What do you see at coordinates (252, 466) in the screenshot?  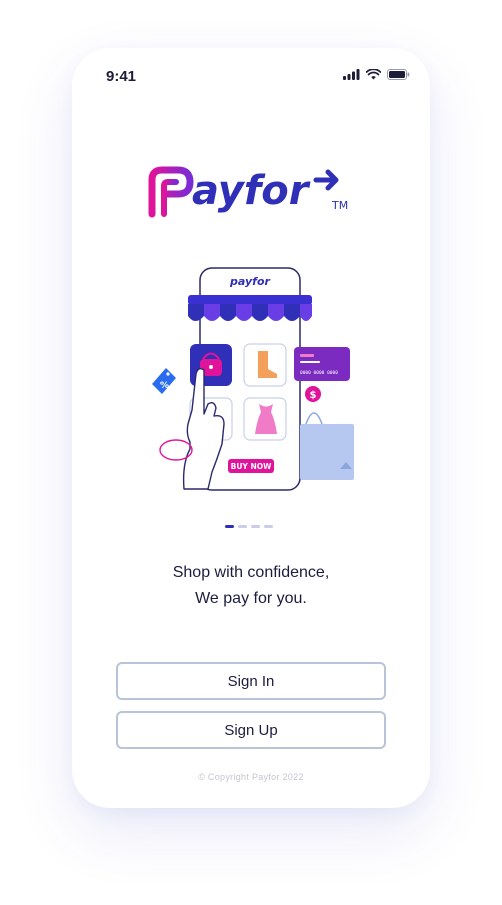 I see `buy-now-label: BUY NOW` at bounding box center [252, 466].